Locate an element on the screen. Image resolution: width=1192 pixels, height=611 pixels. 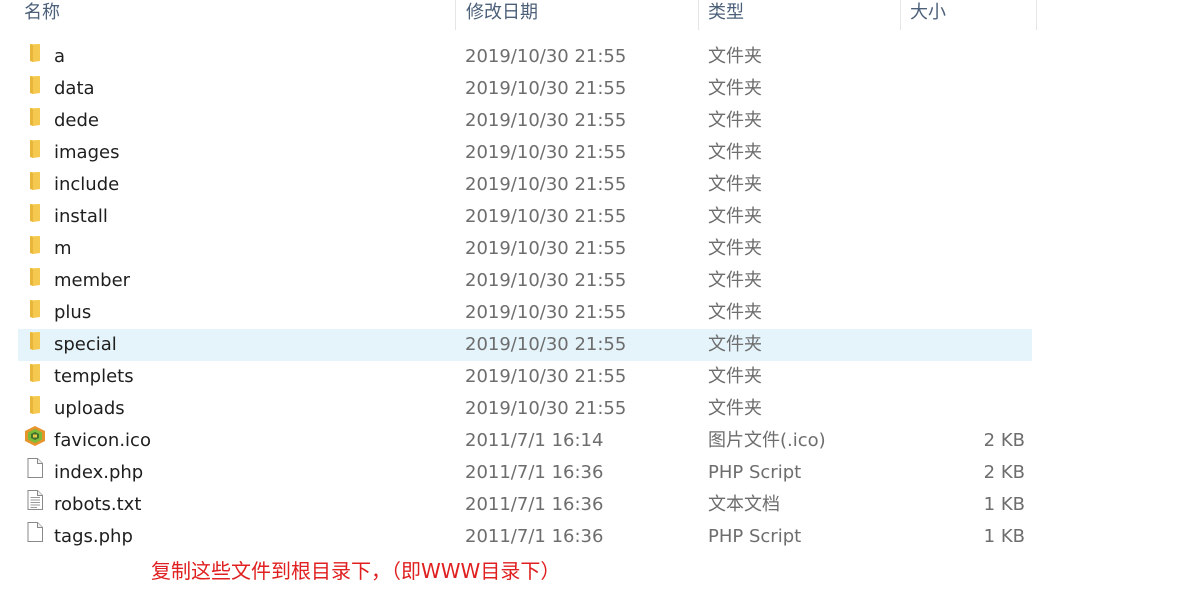
file-name: special is located at coordinates (85, 344).